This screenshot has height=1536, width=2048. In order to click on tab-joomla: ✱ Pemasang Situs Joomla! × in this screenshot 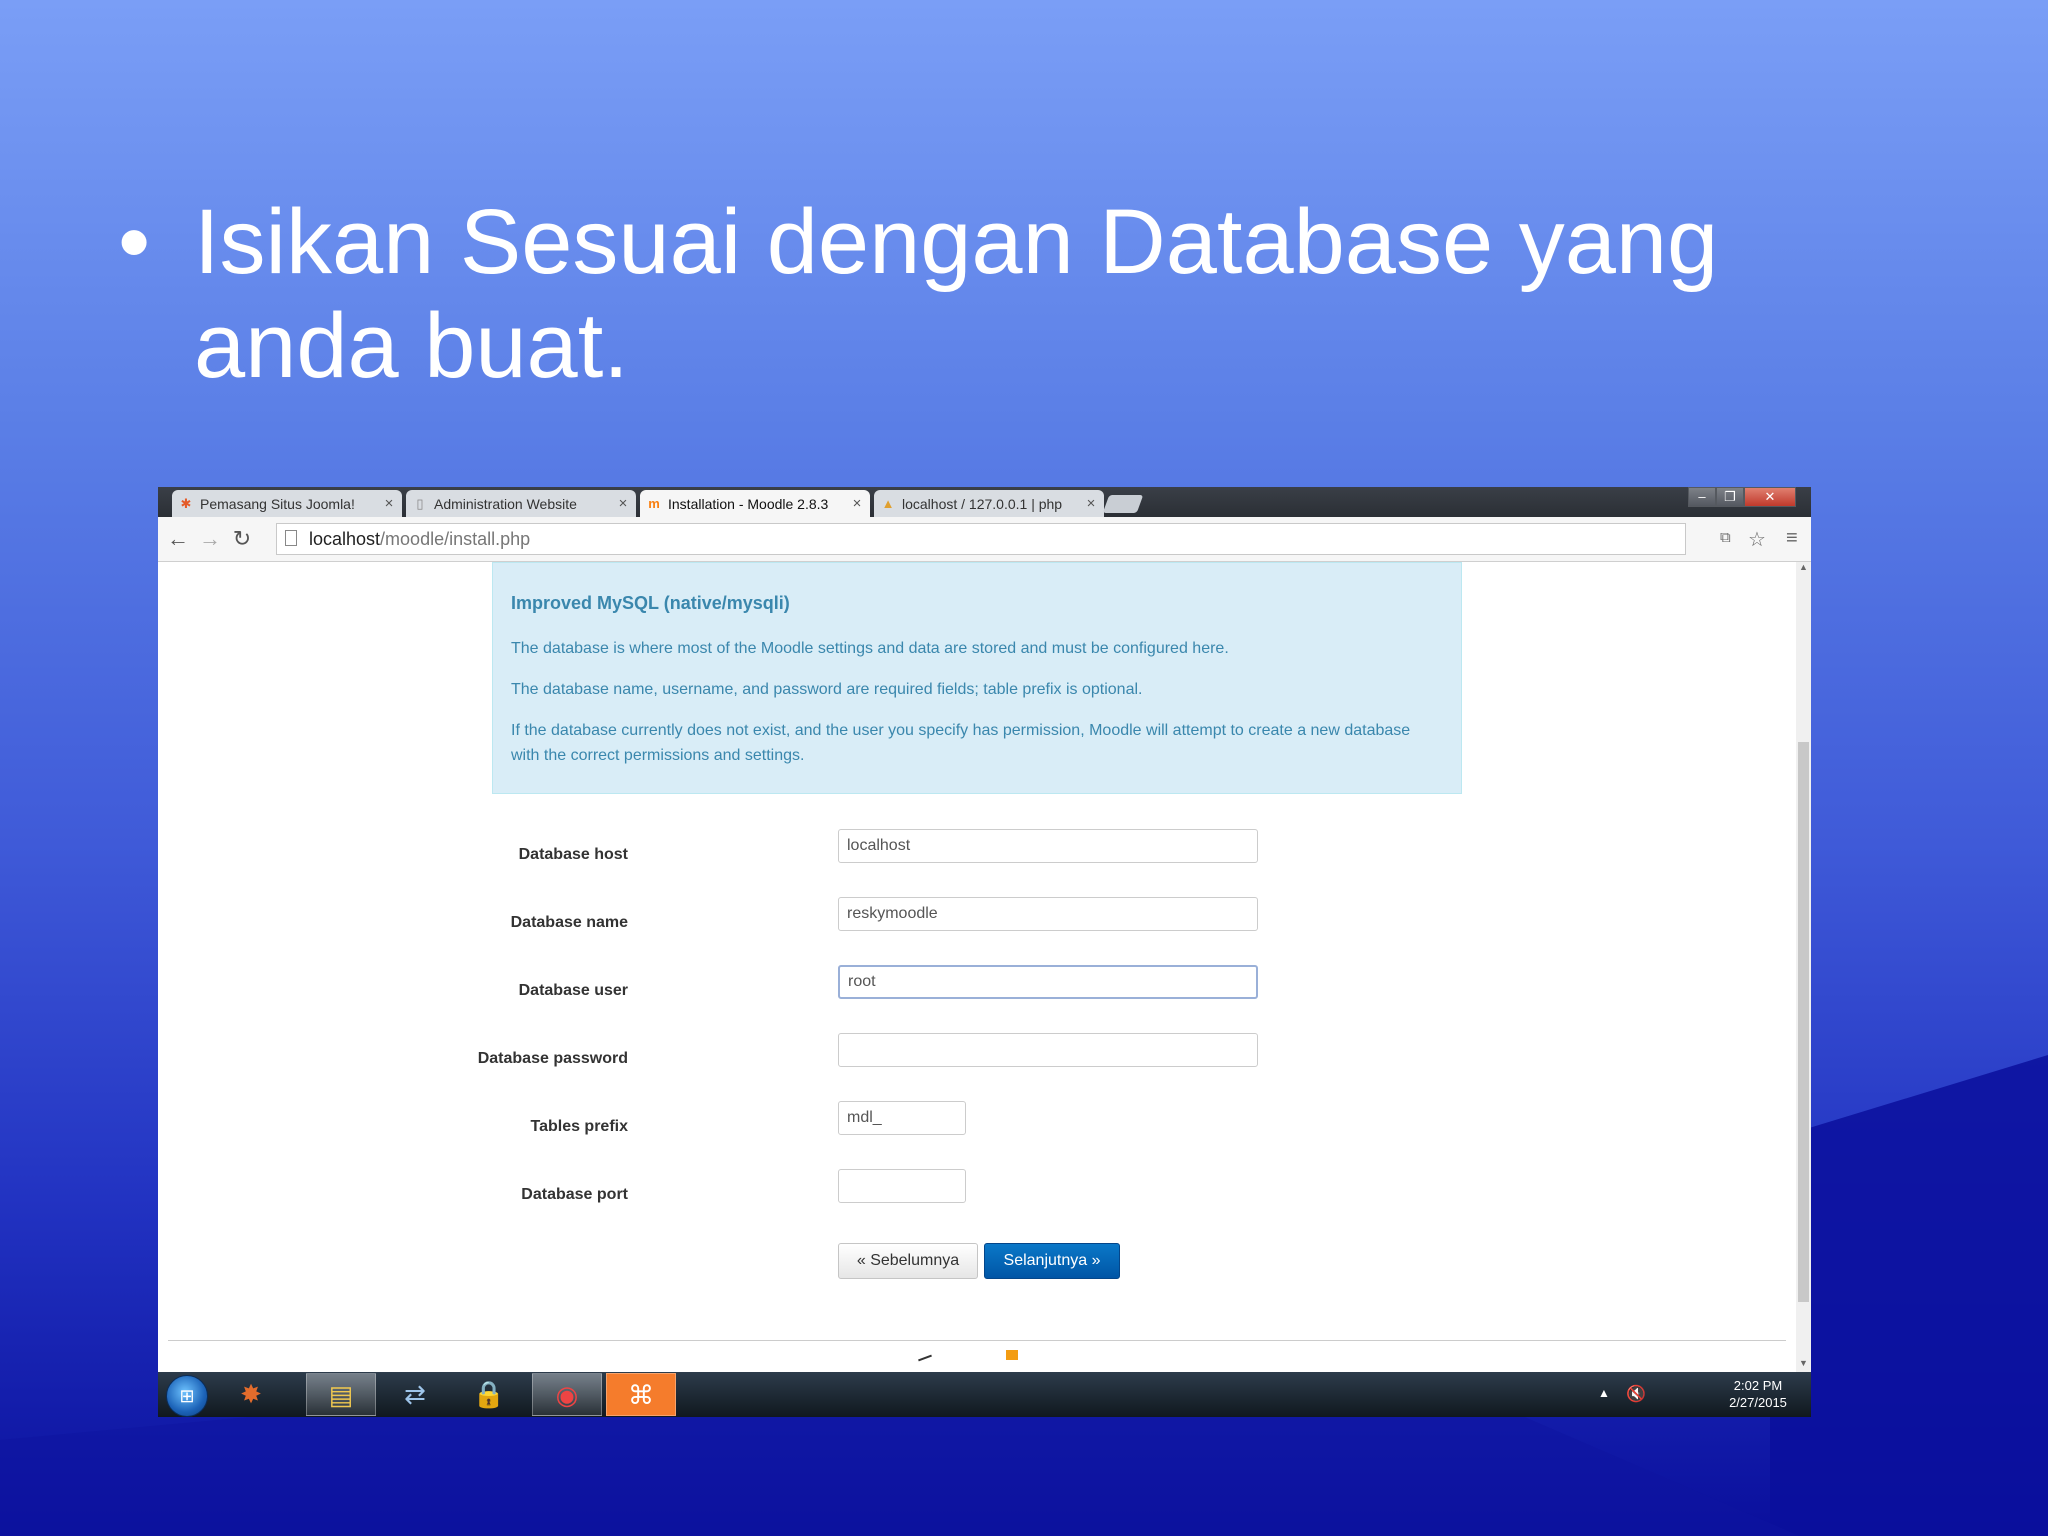, I will do `click(287, 503)`.